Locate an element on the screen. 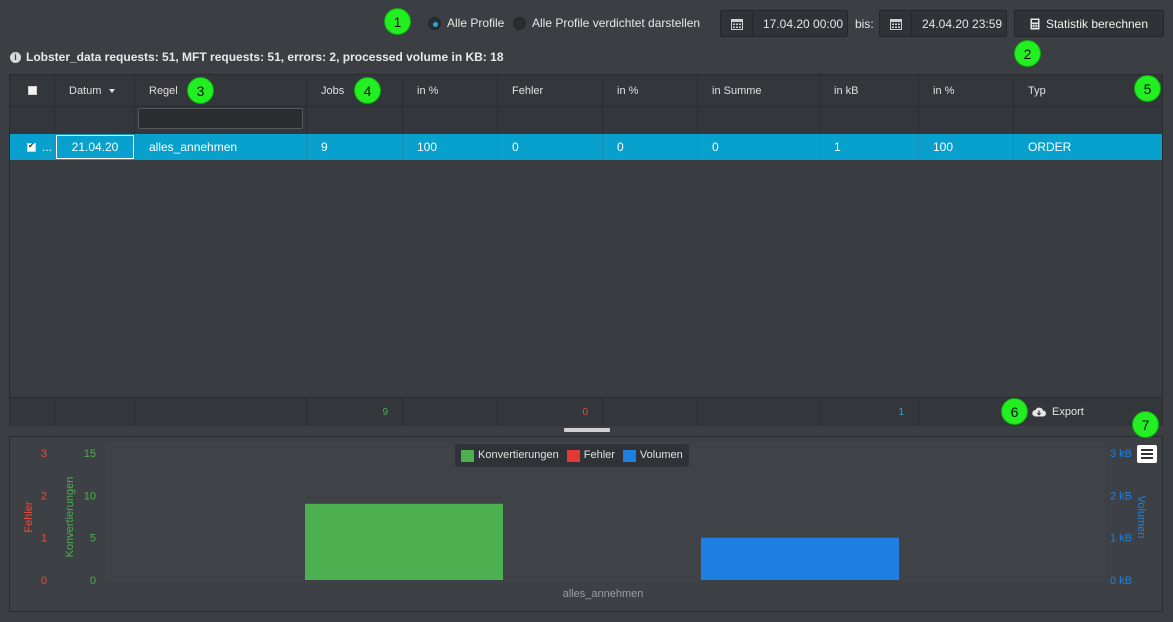 This screenshot has height=622, width=1173. legend-label: Volumen is located at coordinates (661, 455).